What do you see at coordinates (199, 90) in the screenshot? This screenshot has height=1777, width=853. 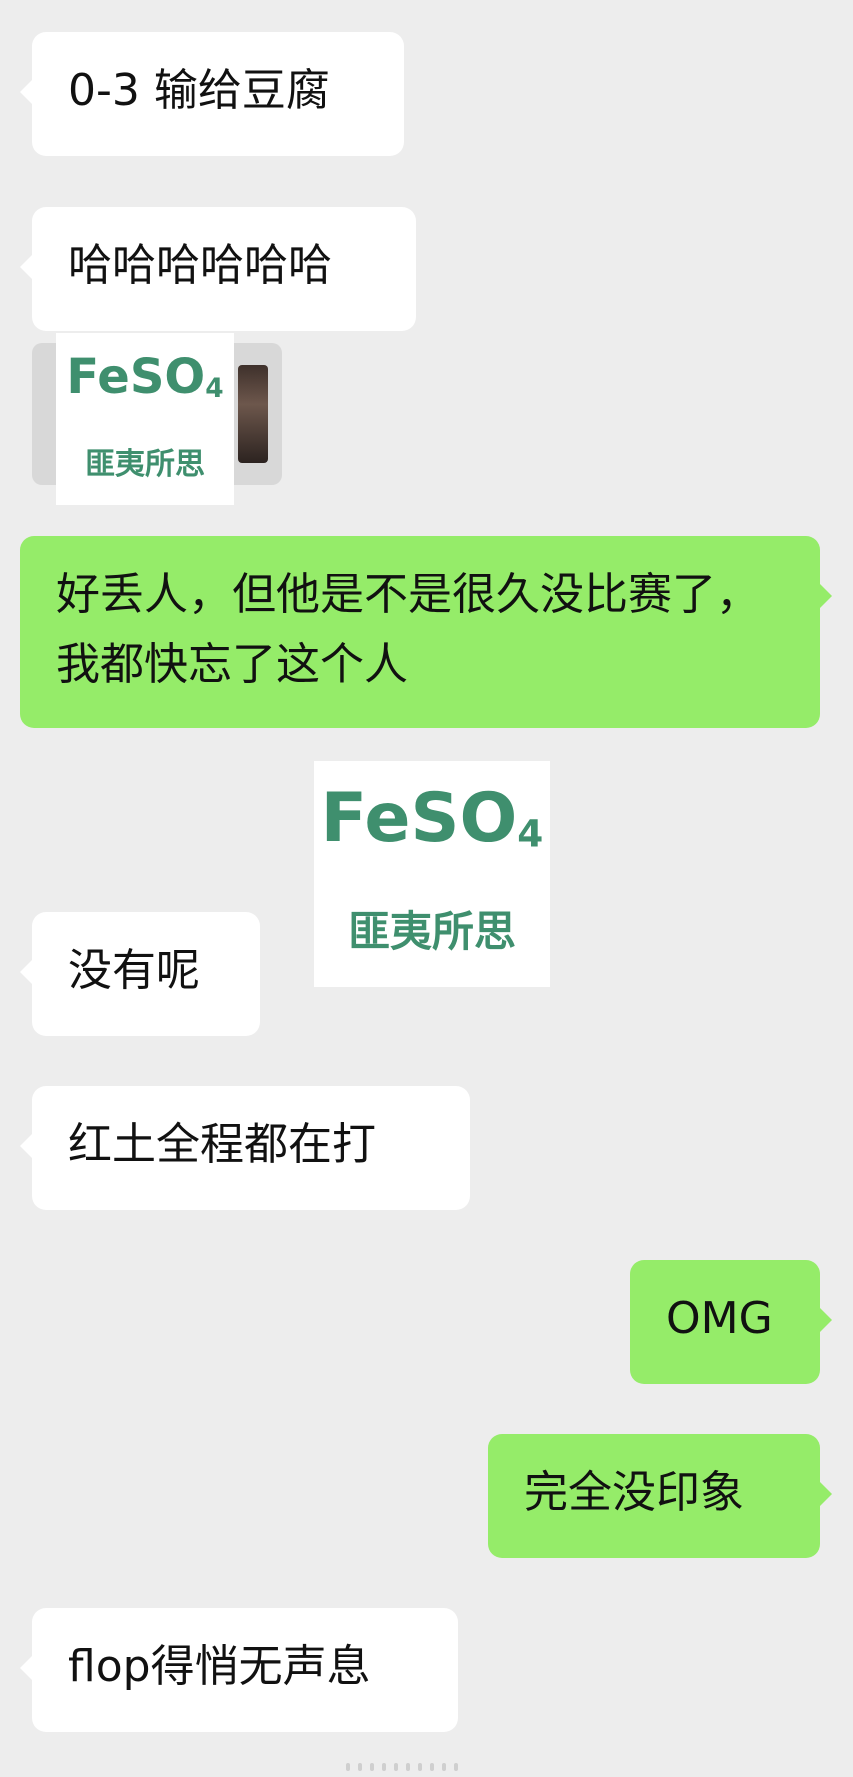 I see `message-text: 0-3 输给豆腐` at bounding box center [199, 90].